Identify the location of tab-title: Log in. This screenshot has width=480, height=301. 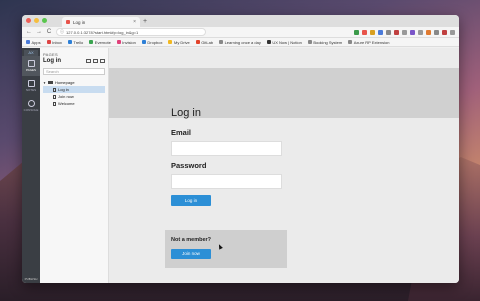
(79, 22).